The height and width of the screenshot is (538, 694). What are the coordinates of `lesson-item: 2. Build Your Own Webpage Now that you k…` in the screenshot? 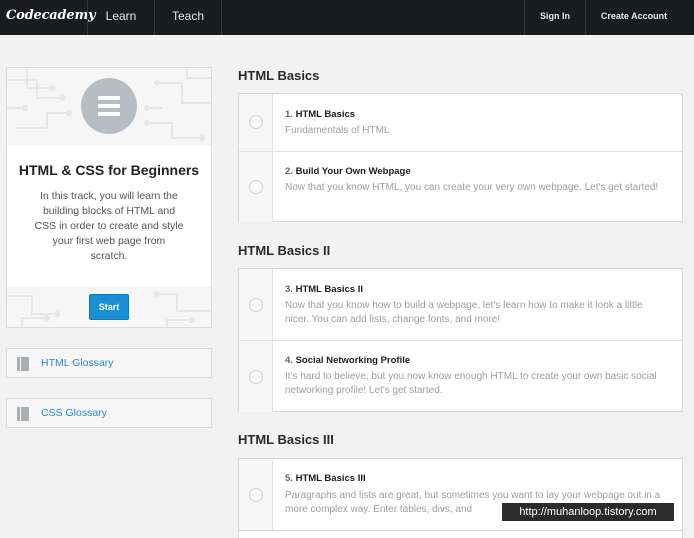 It's located at (460, 187).